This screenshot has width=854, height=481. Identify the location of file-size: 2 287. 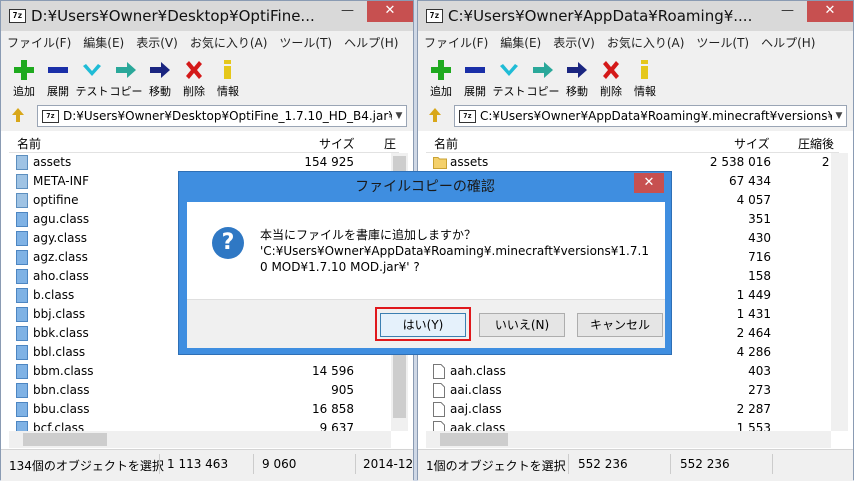
(753, 409).